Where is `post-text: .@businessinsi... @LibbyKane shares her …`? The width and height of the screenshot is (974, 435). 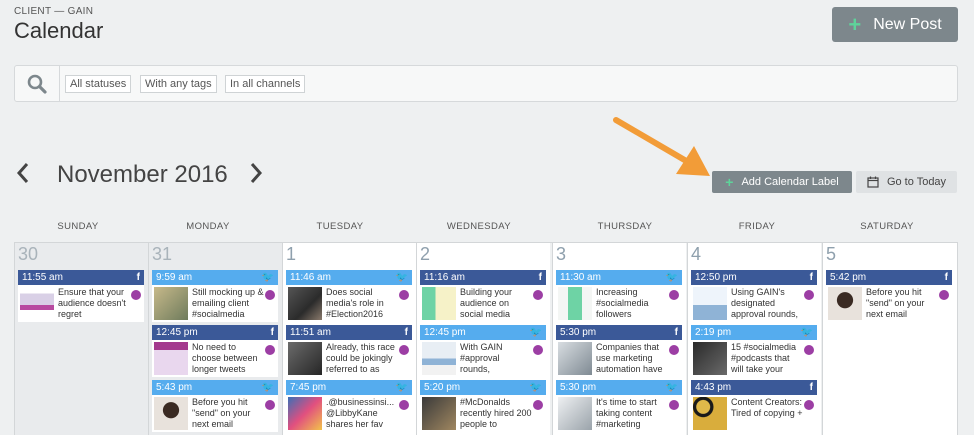
post-text: .@businessinsi... @LibbyKane shares her … is located at coordinates (360, 413).